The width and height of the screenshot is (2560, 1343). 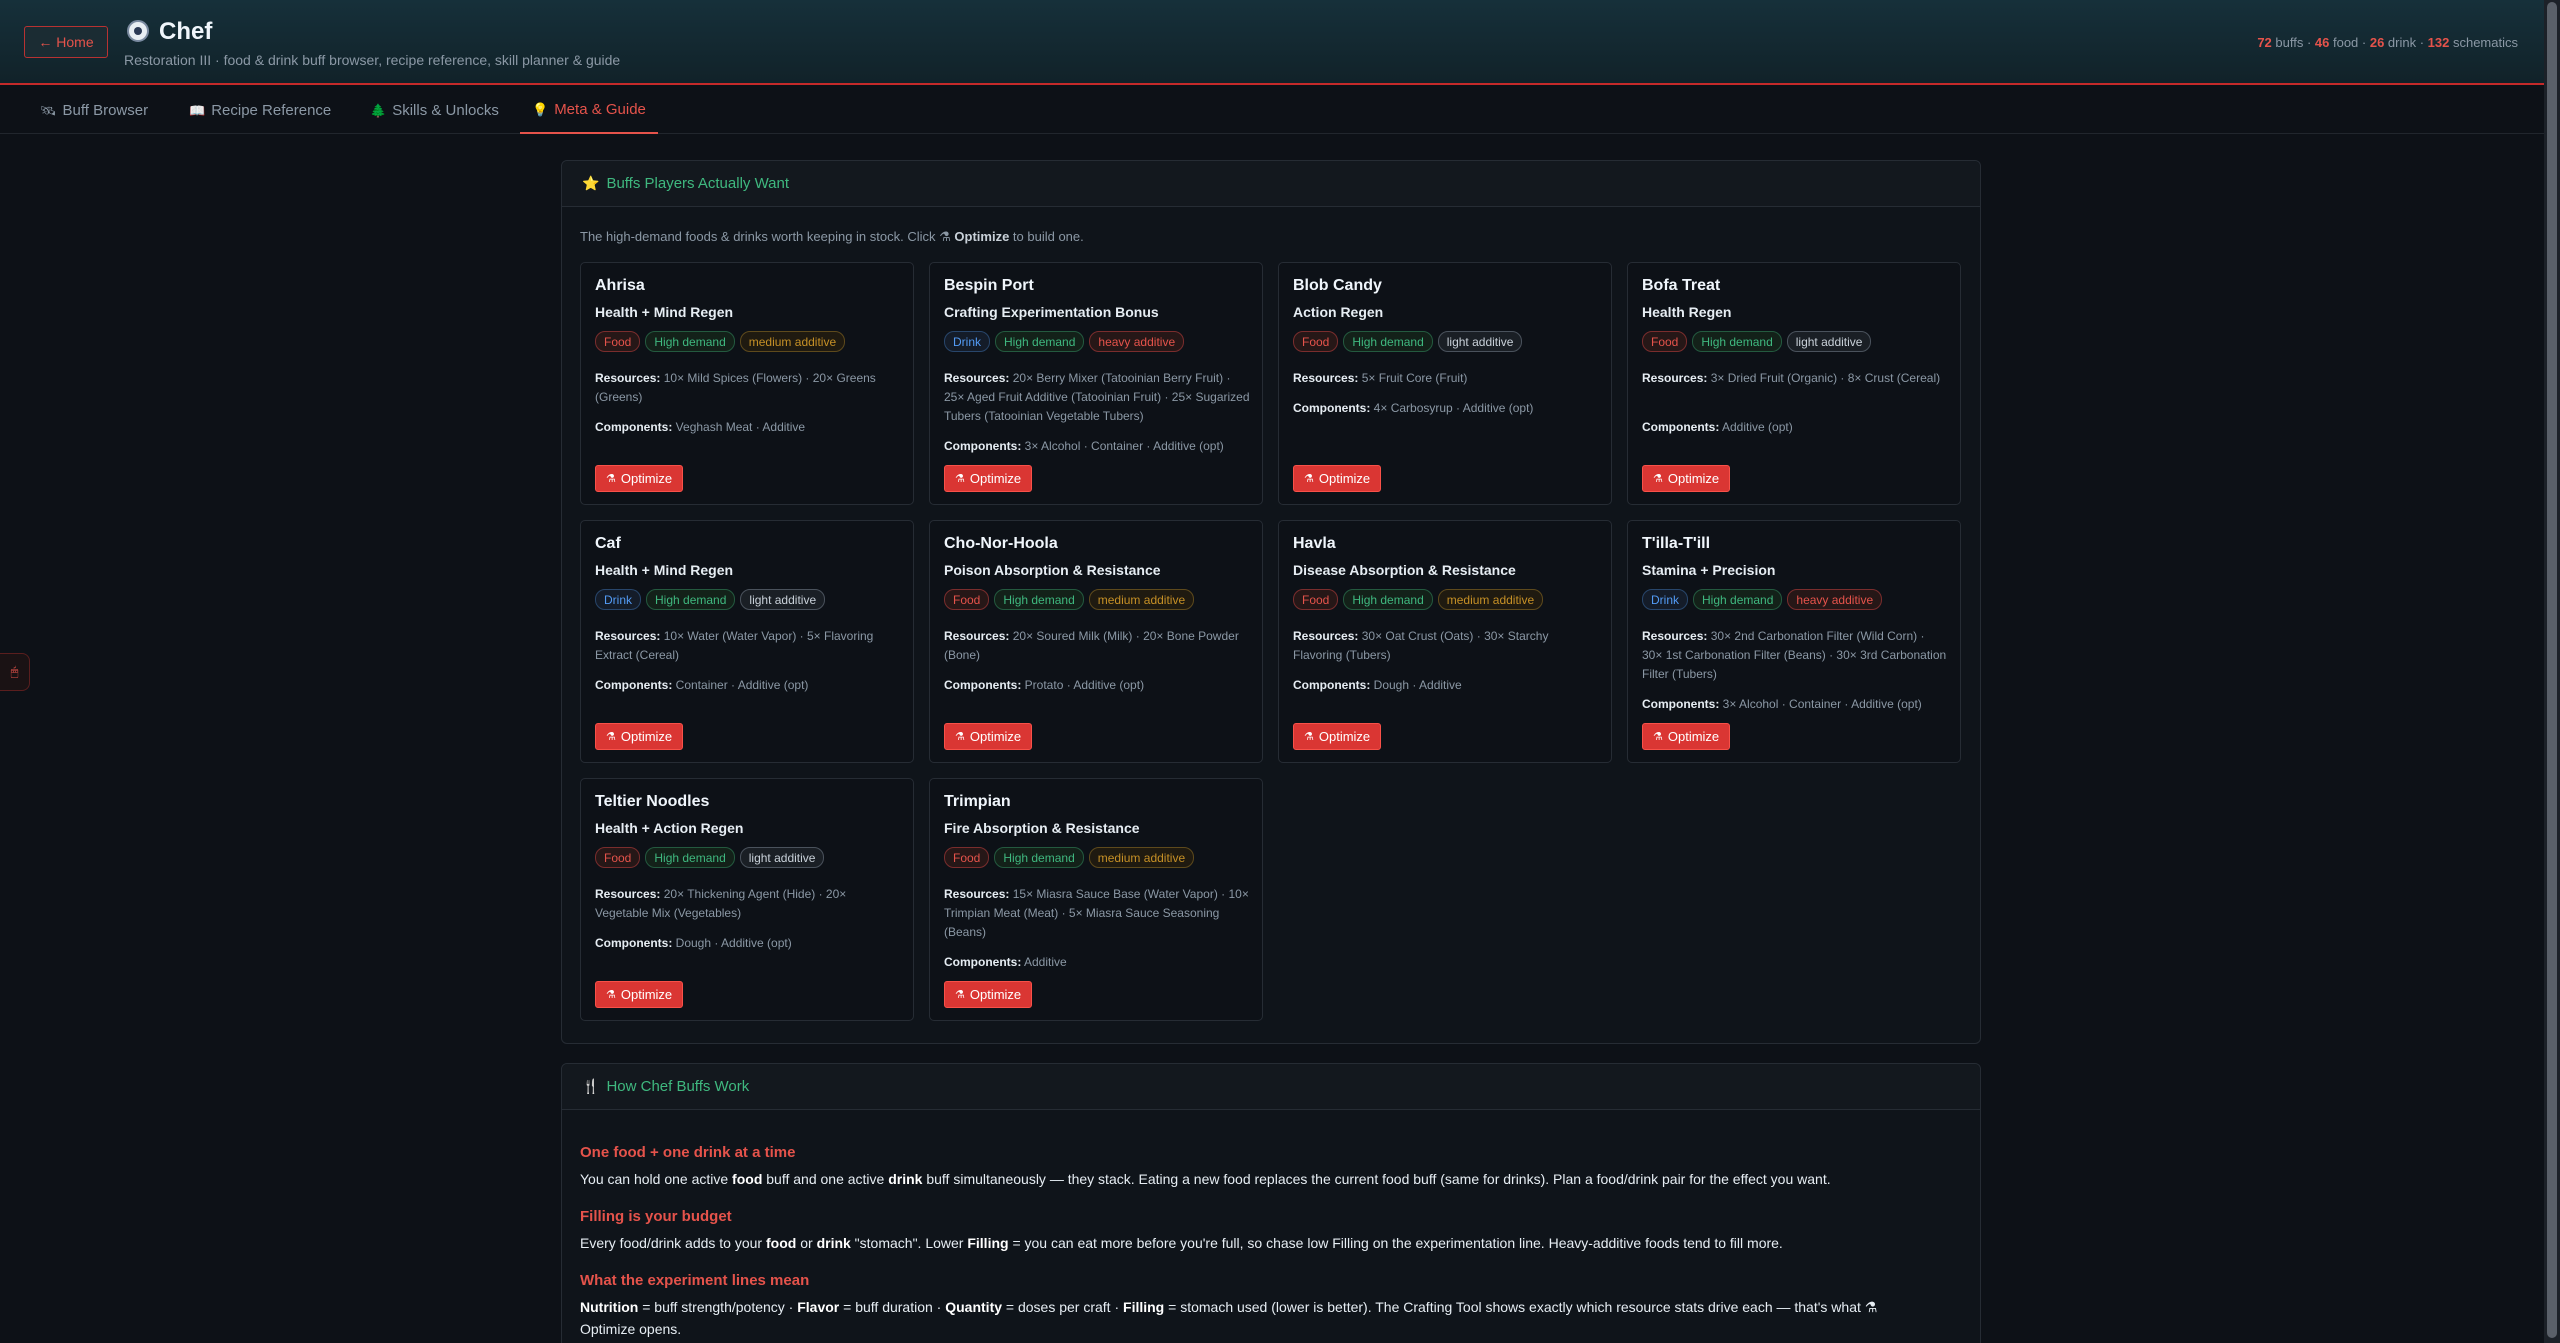 I want to click on mouse-icon: 🖱, so click(x=14, y=671).